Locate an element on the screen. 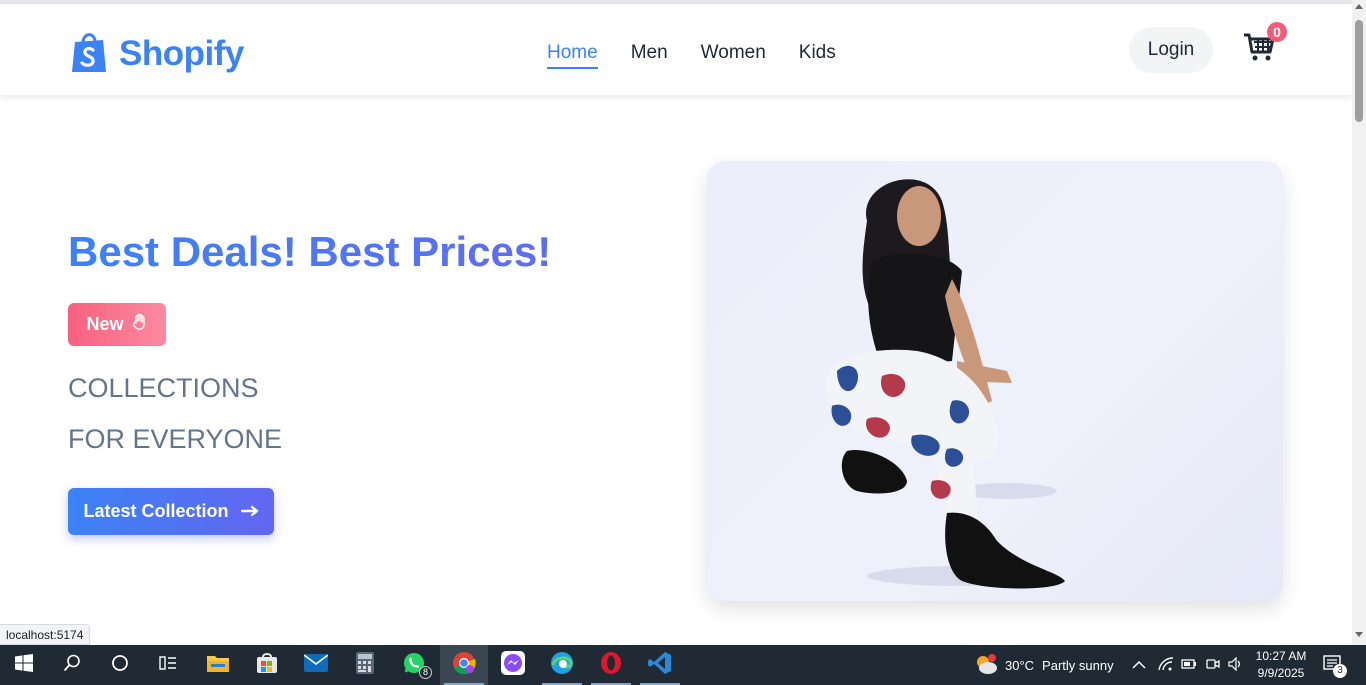  speaker-icon is located at coordinates (1236, 665).